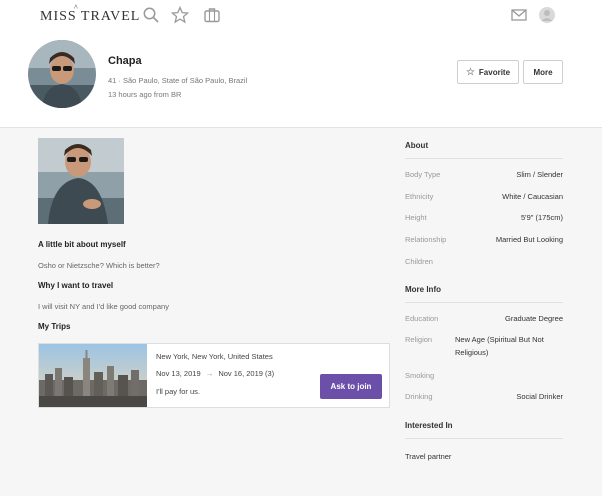 The width and height of the screenshot is (602, 496). I want to click on info-key: Drinking, so click(419, 396).